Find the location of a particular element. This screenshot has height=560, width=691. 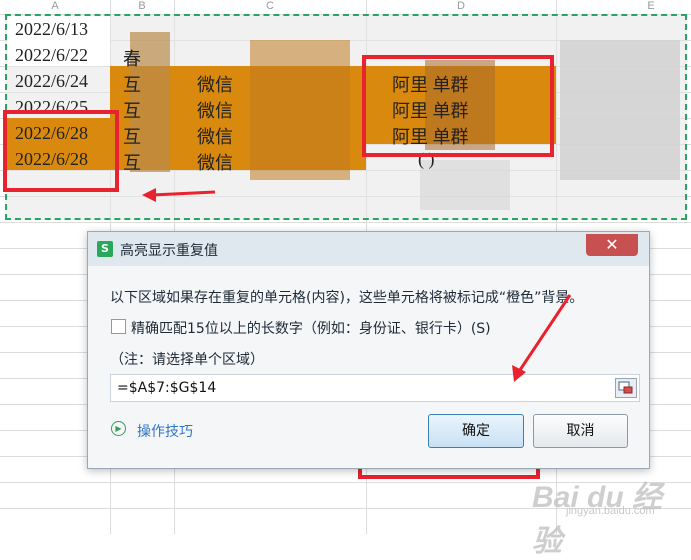

arrow-to-column-a is located at coordinates (179, 195).